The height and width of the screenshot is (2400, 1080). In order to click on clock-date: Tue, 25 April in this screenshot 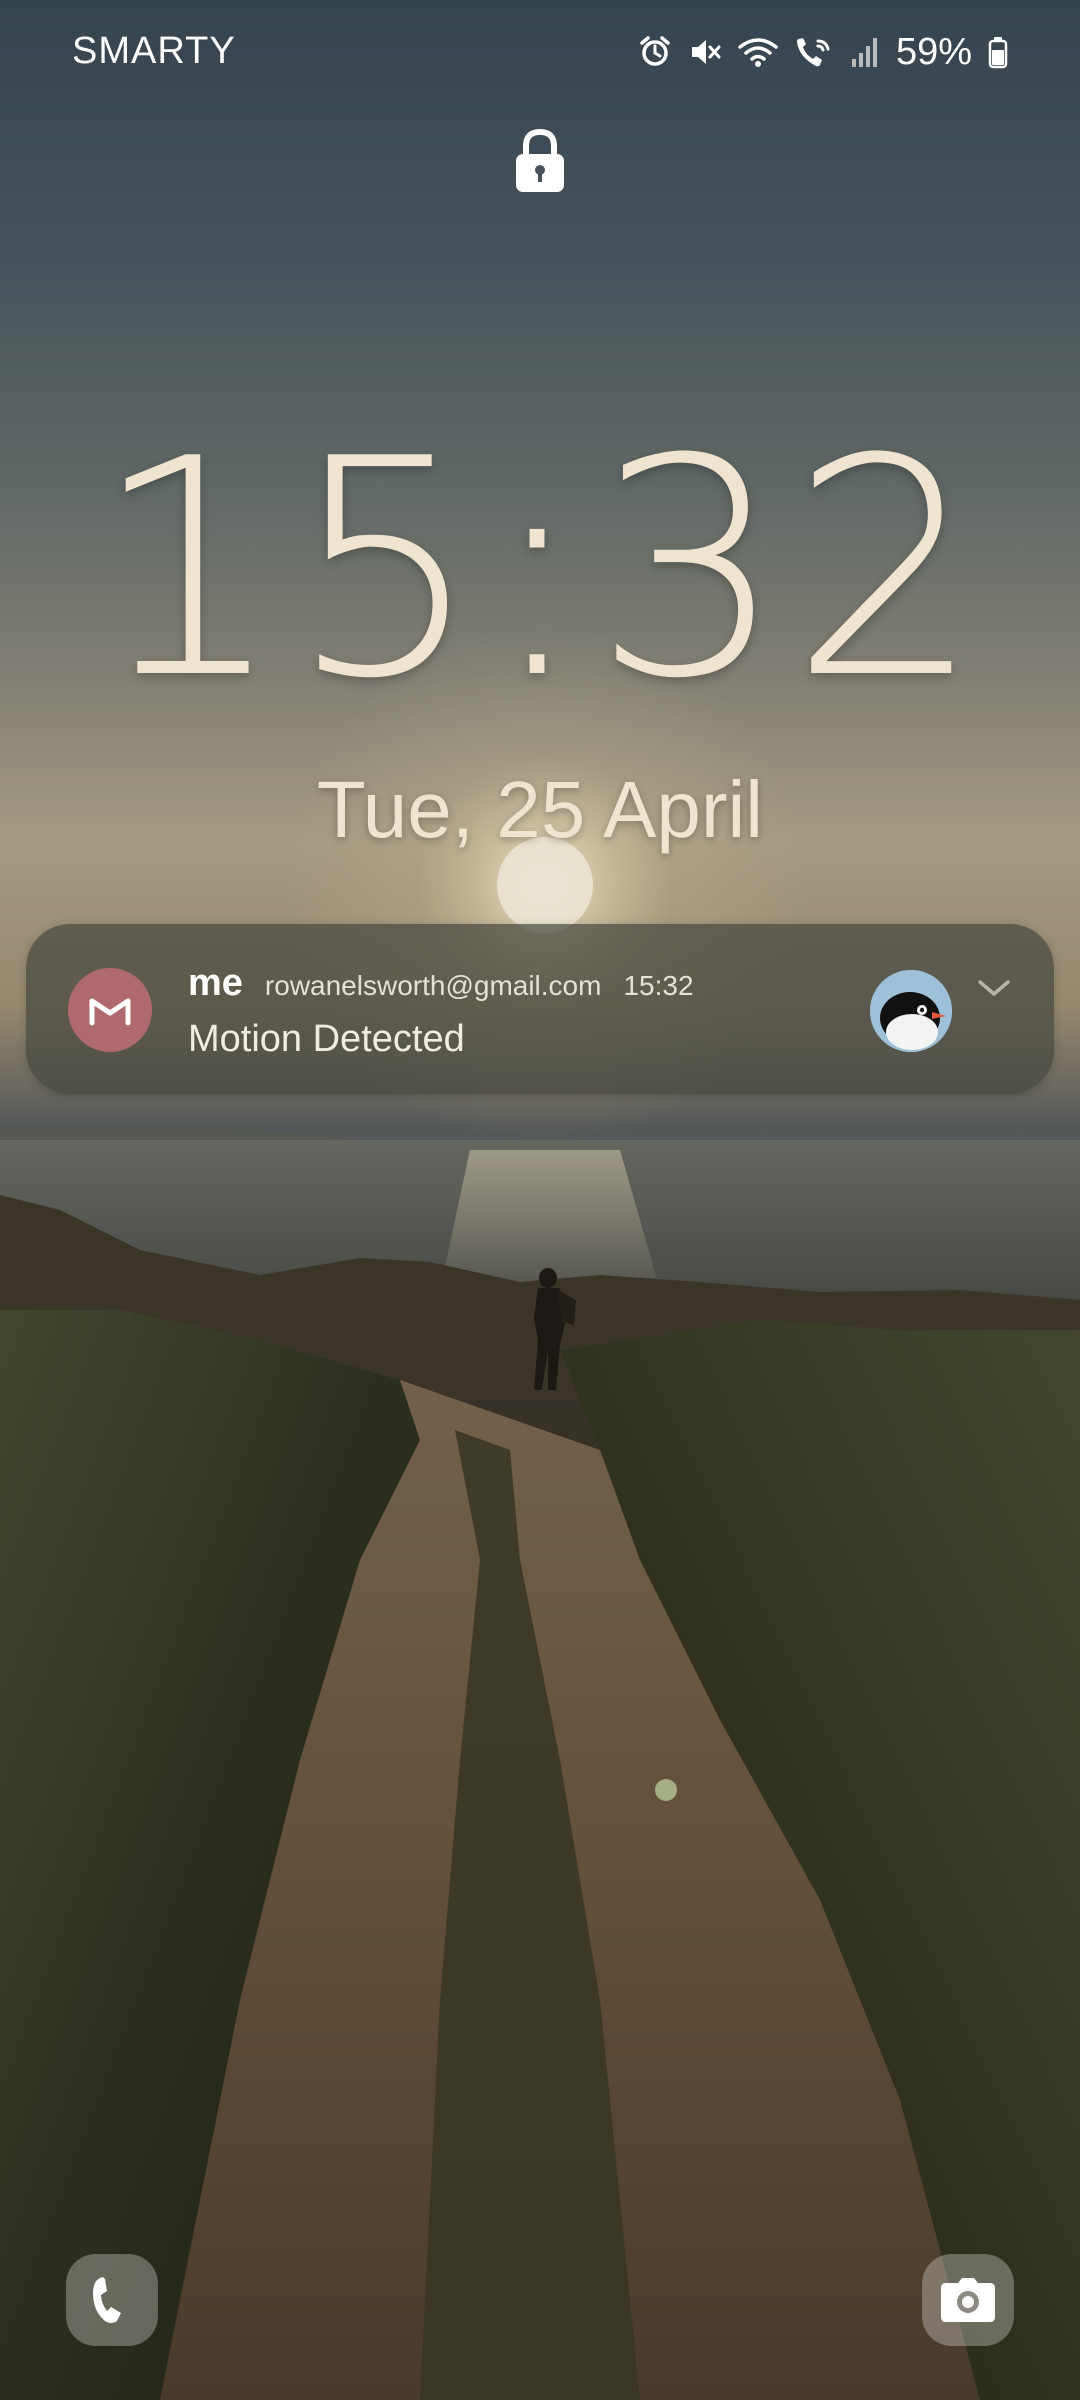, I will do `click(540, 809)`.